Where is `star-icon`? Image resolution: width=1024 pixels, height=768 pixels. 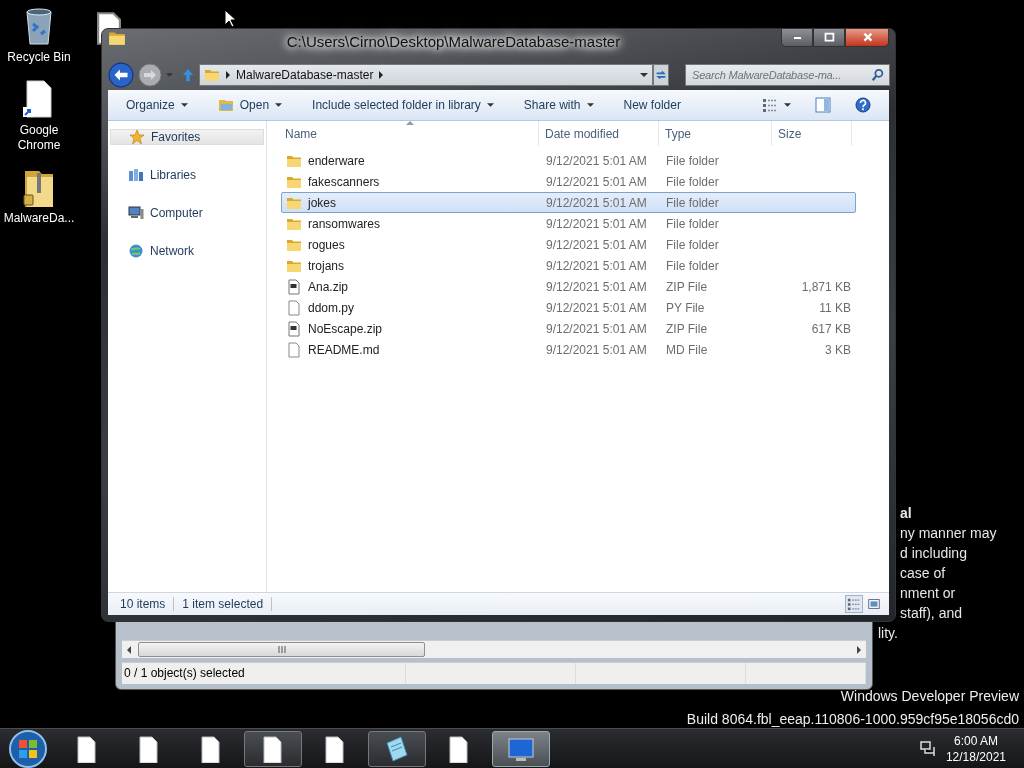
star-icon is located at coordinates (137, 137).